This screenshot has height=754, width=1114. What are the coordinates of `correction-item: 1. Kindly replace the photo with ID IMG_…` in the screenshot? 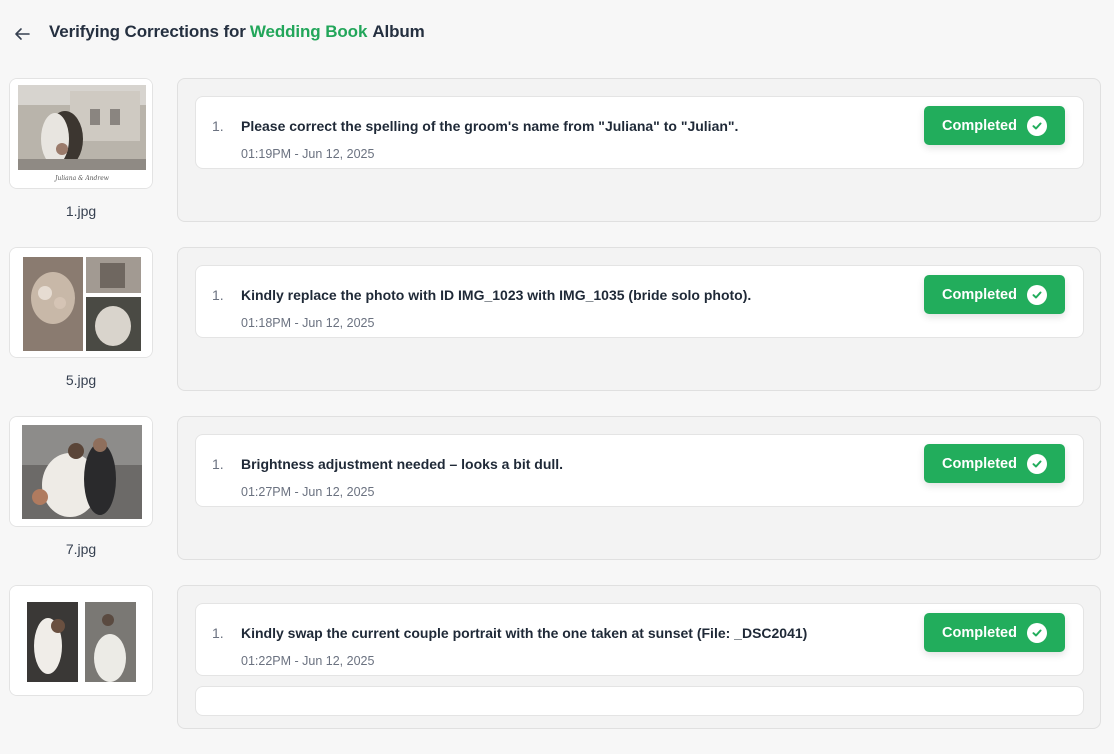 It's located at (639, 301).